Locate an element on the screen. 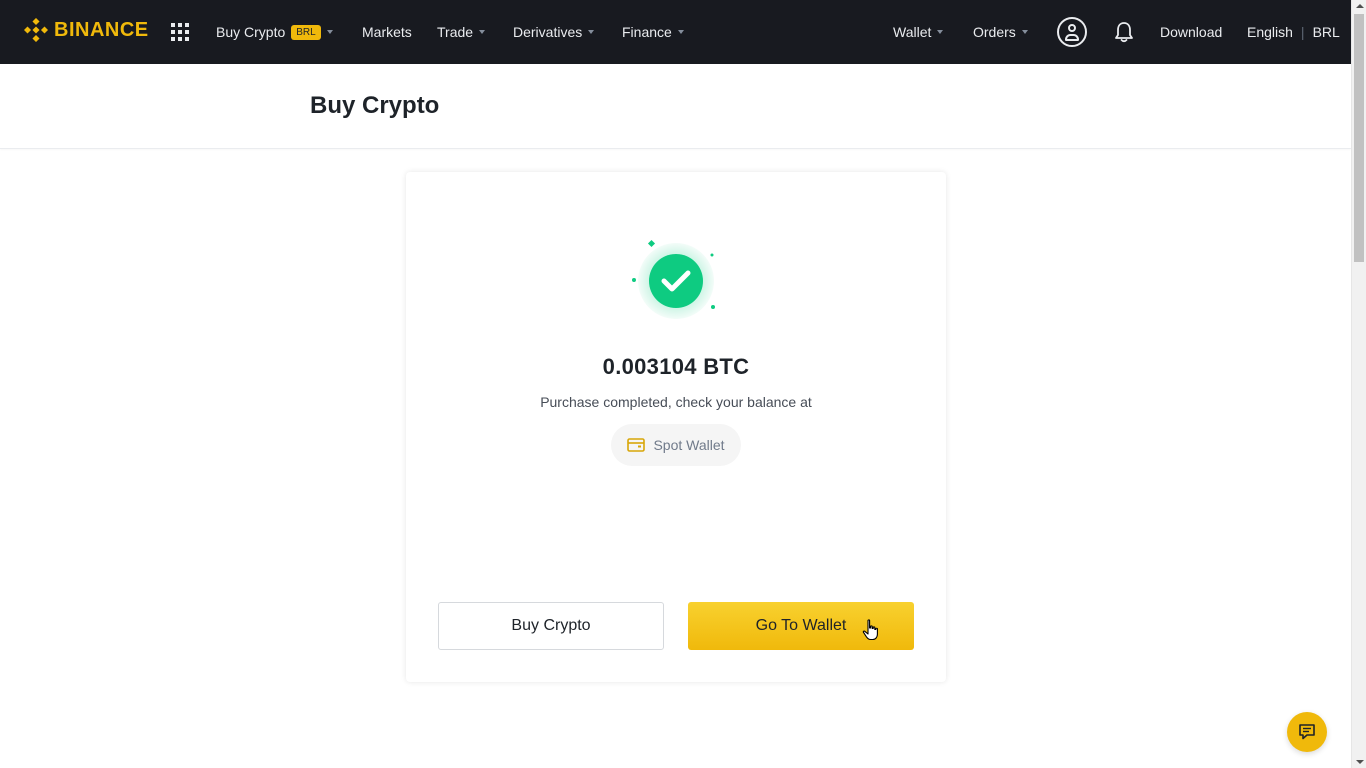  nav-trade: Trade is located at coordinates (461, 32).